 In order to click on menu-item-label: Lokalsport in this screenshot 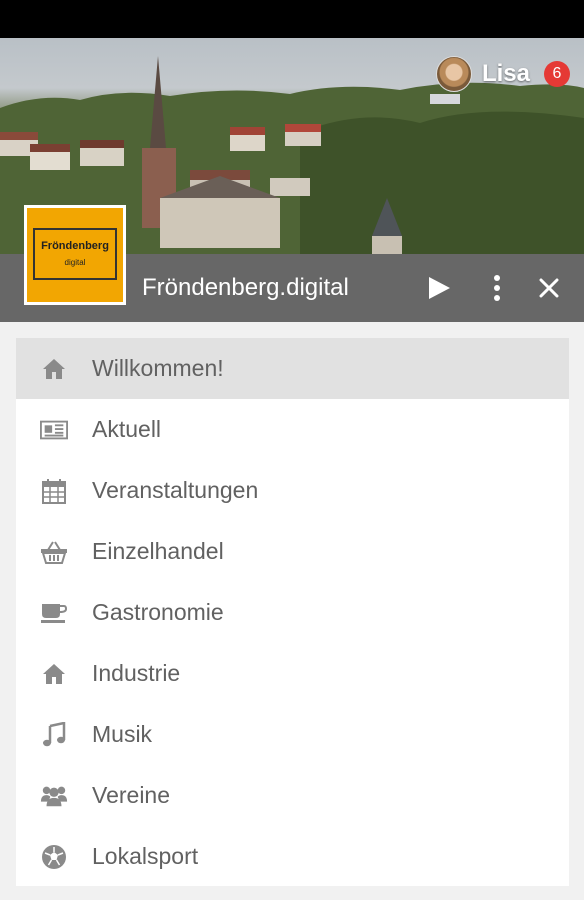, I will do `click(145, 856)`.